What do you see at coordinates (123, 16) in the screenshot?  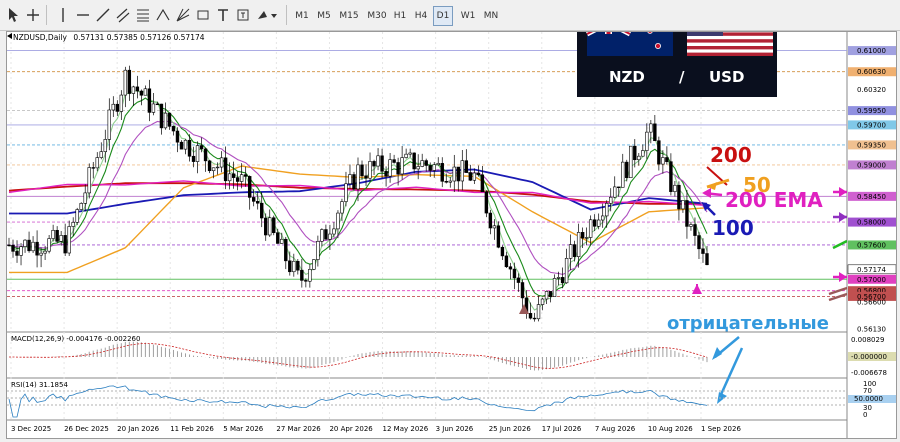 I see `channel-icon` at bounding box center [123, 16].